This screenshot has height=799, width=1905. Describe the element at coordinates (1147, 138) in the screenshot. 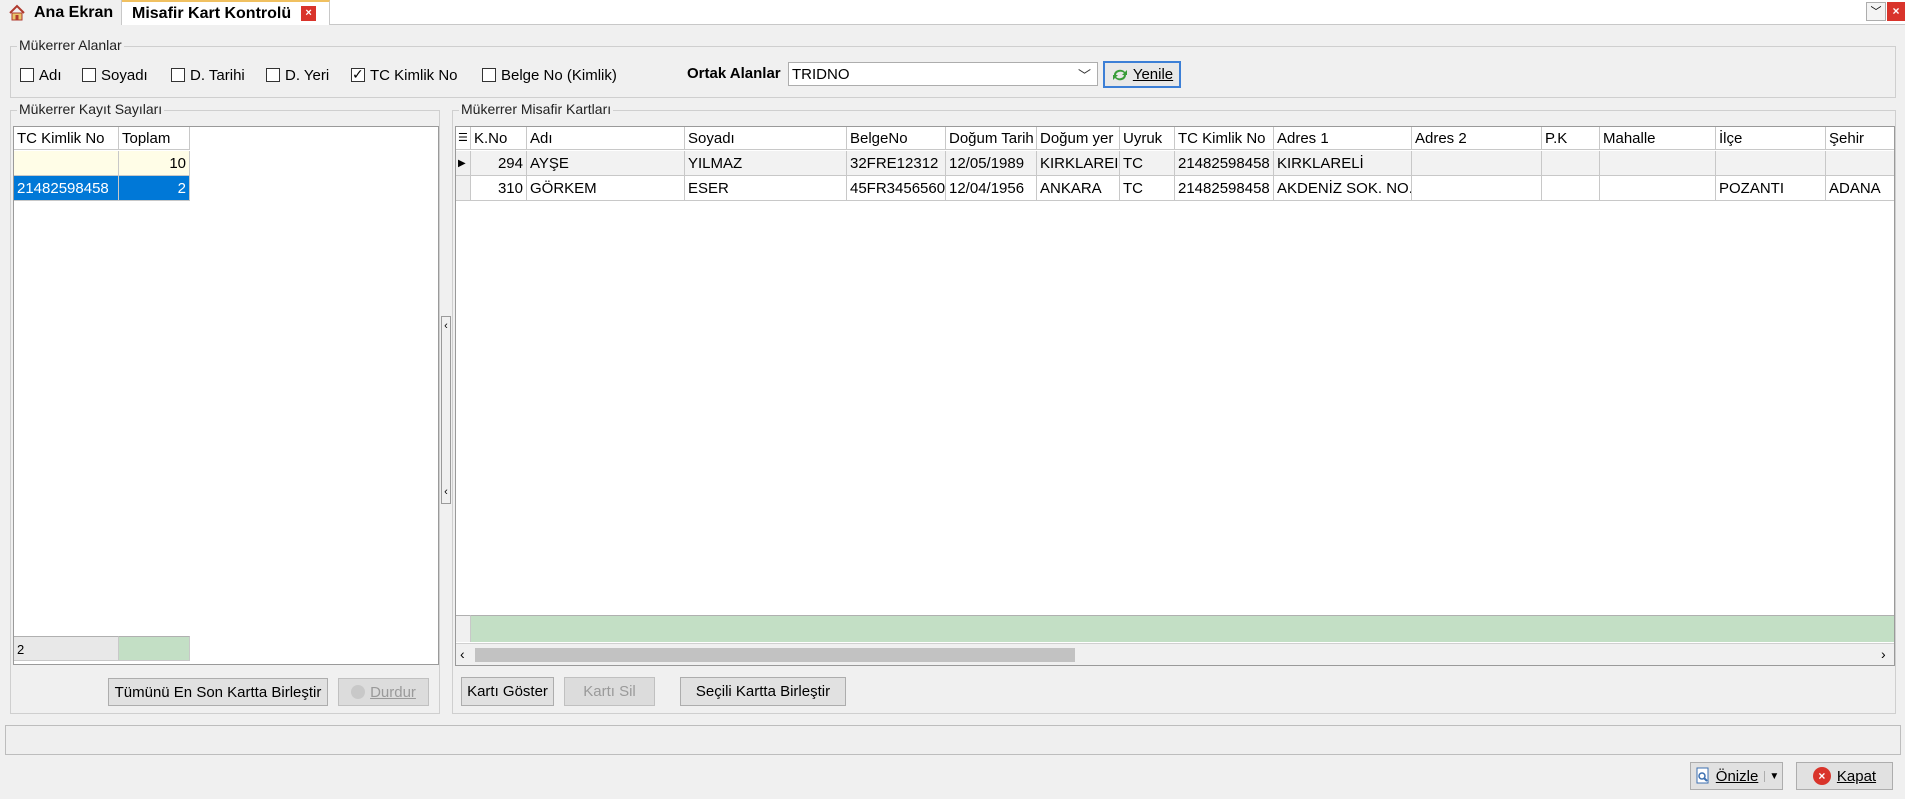

I see `column-header-uyruk: Uyruk` at that location.